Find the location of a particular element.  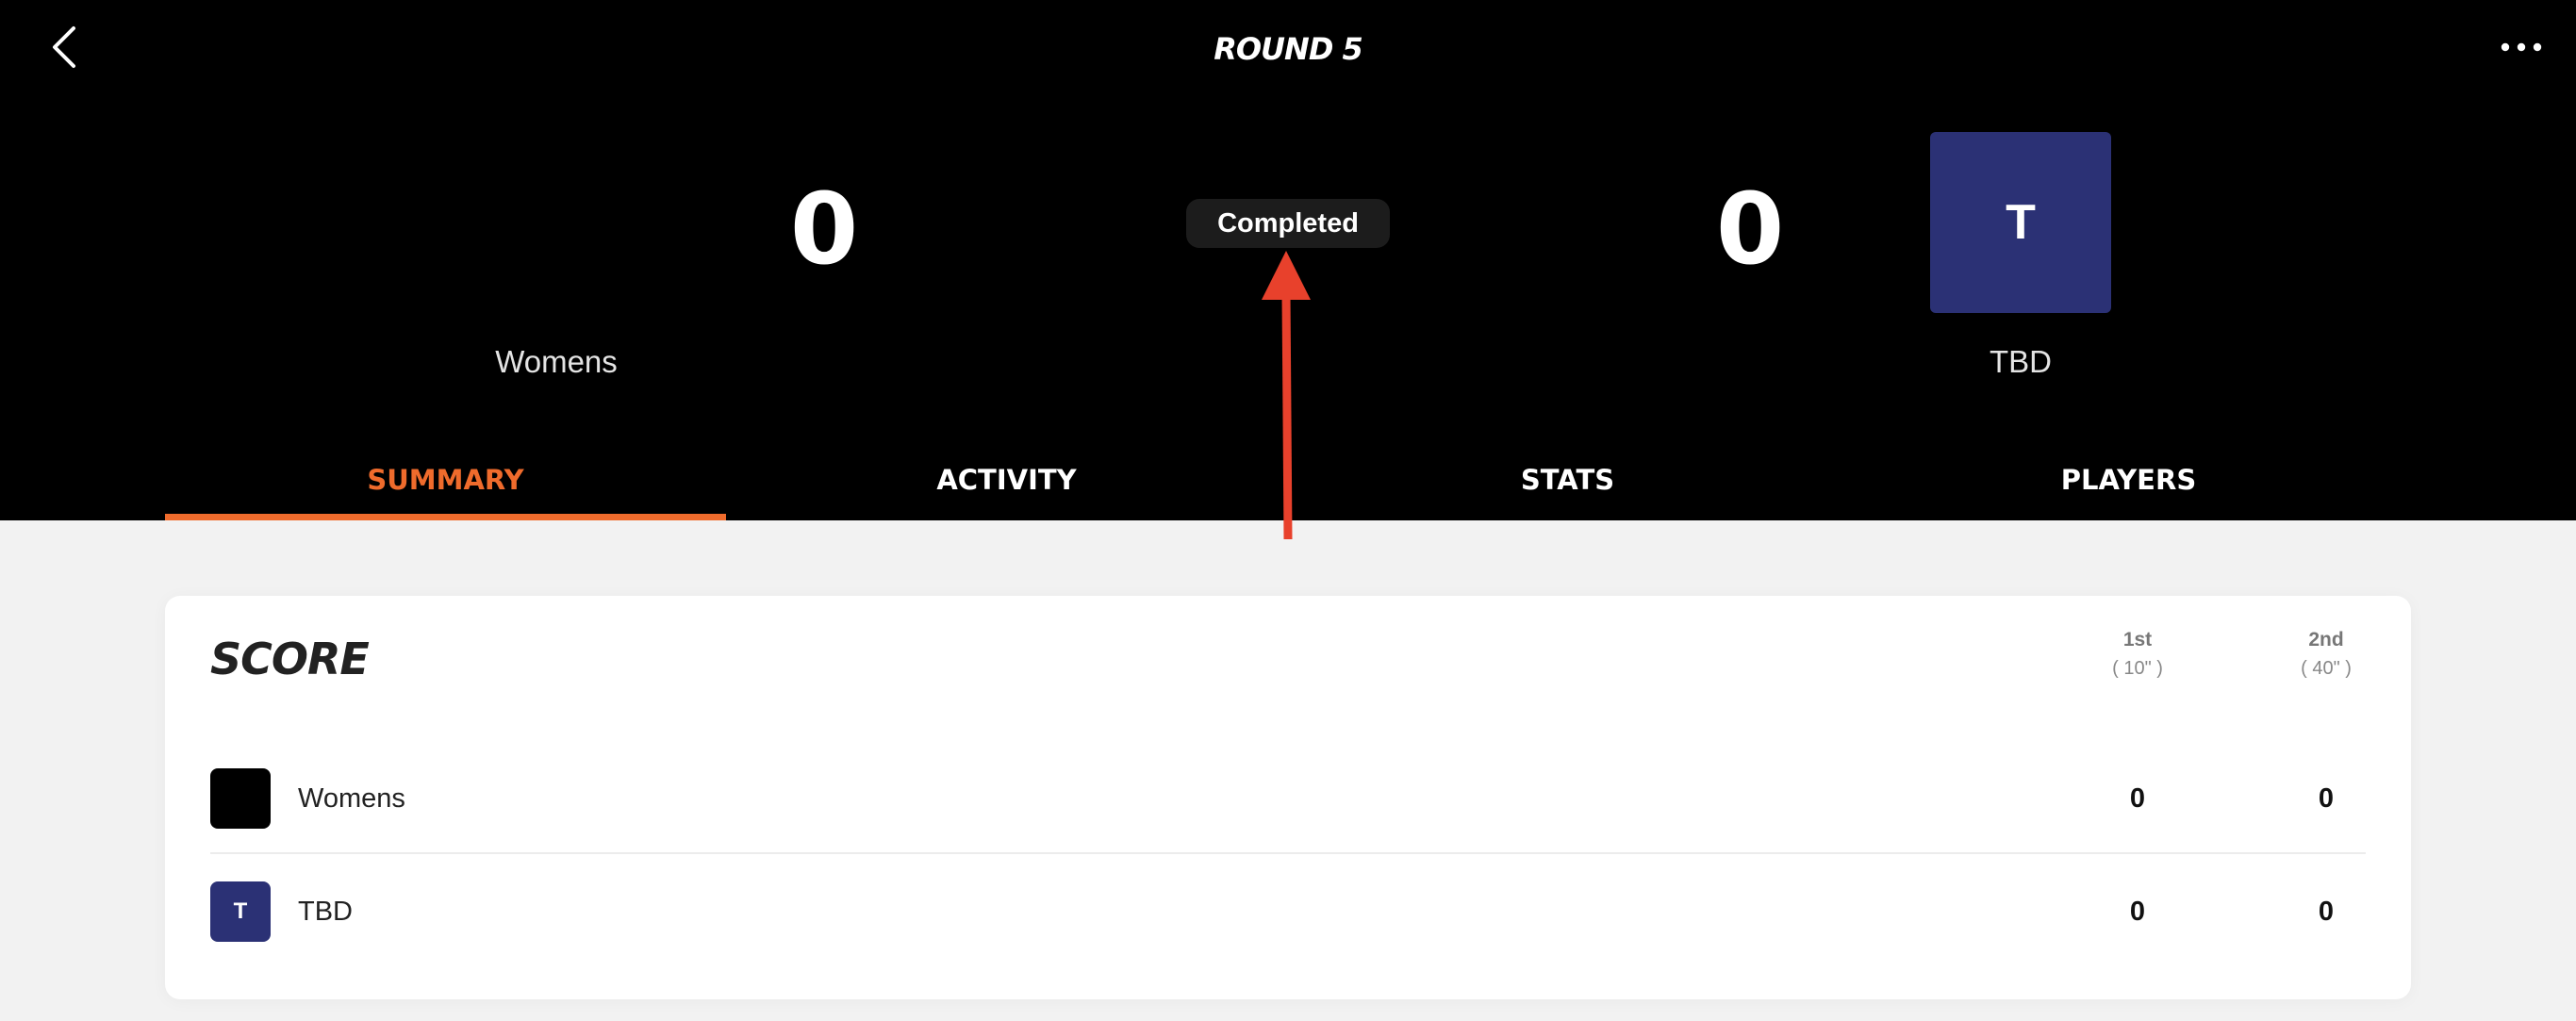

tab-players: PLAYERS is located at coordinates (2128, 479).